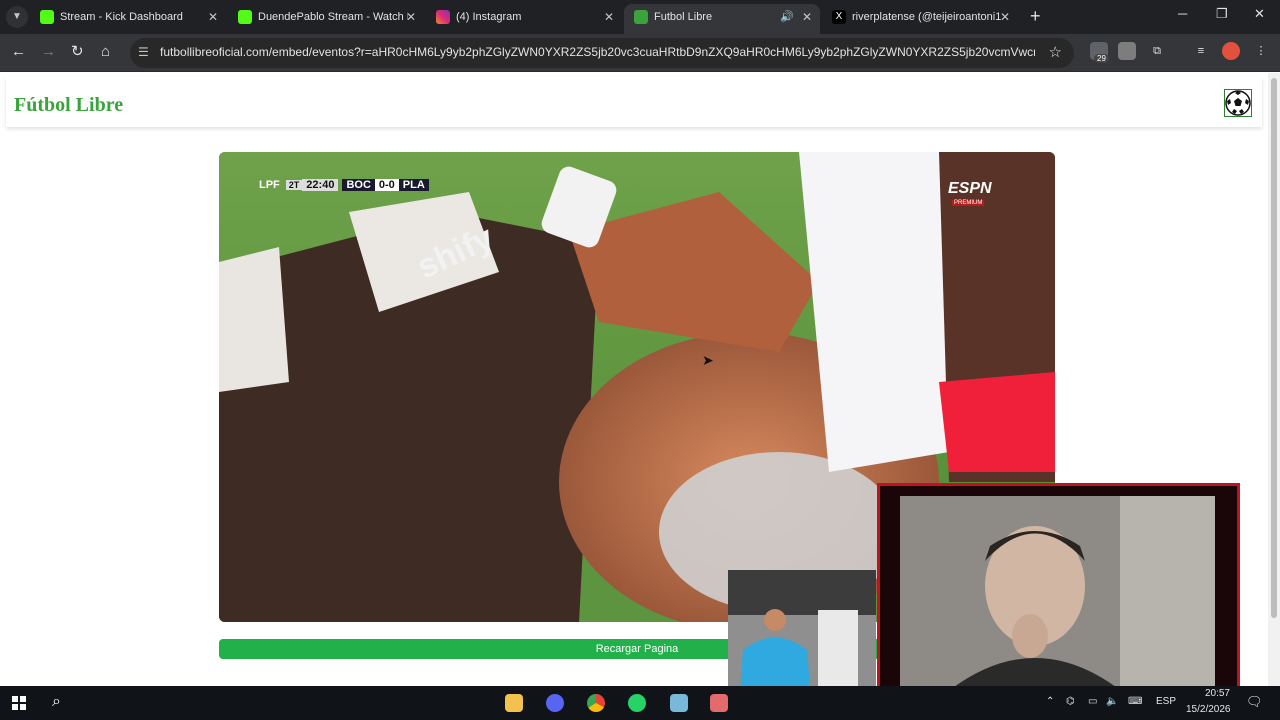  Describe the element at coordinates (1166, 701) in the screenshot. I see `language-indicator: ESP` at that location.